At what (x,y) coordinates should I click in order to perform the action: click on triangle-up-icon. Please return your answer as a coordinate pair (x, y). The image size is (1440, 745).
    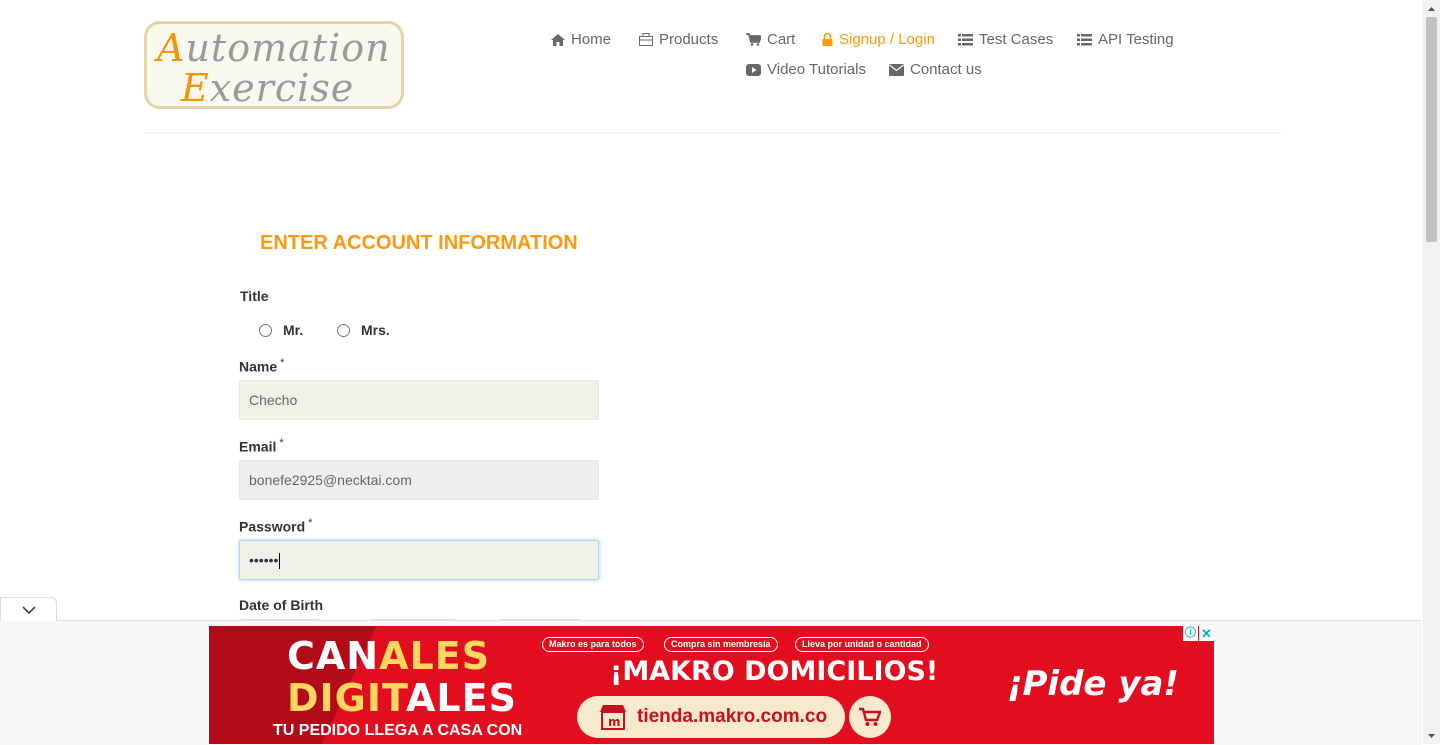
    Looking at the image, I should click on (1431, 8).